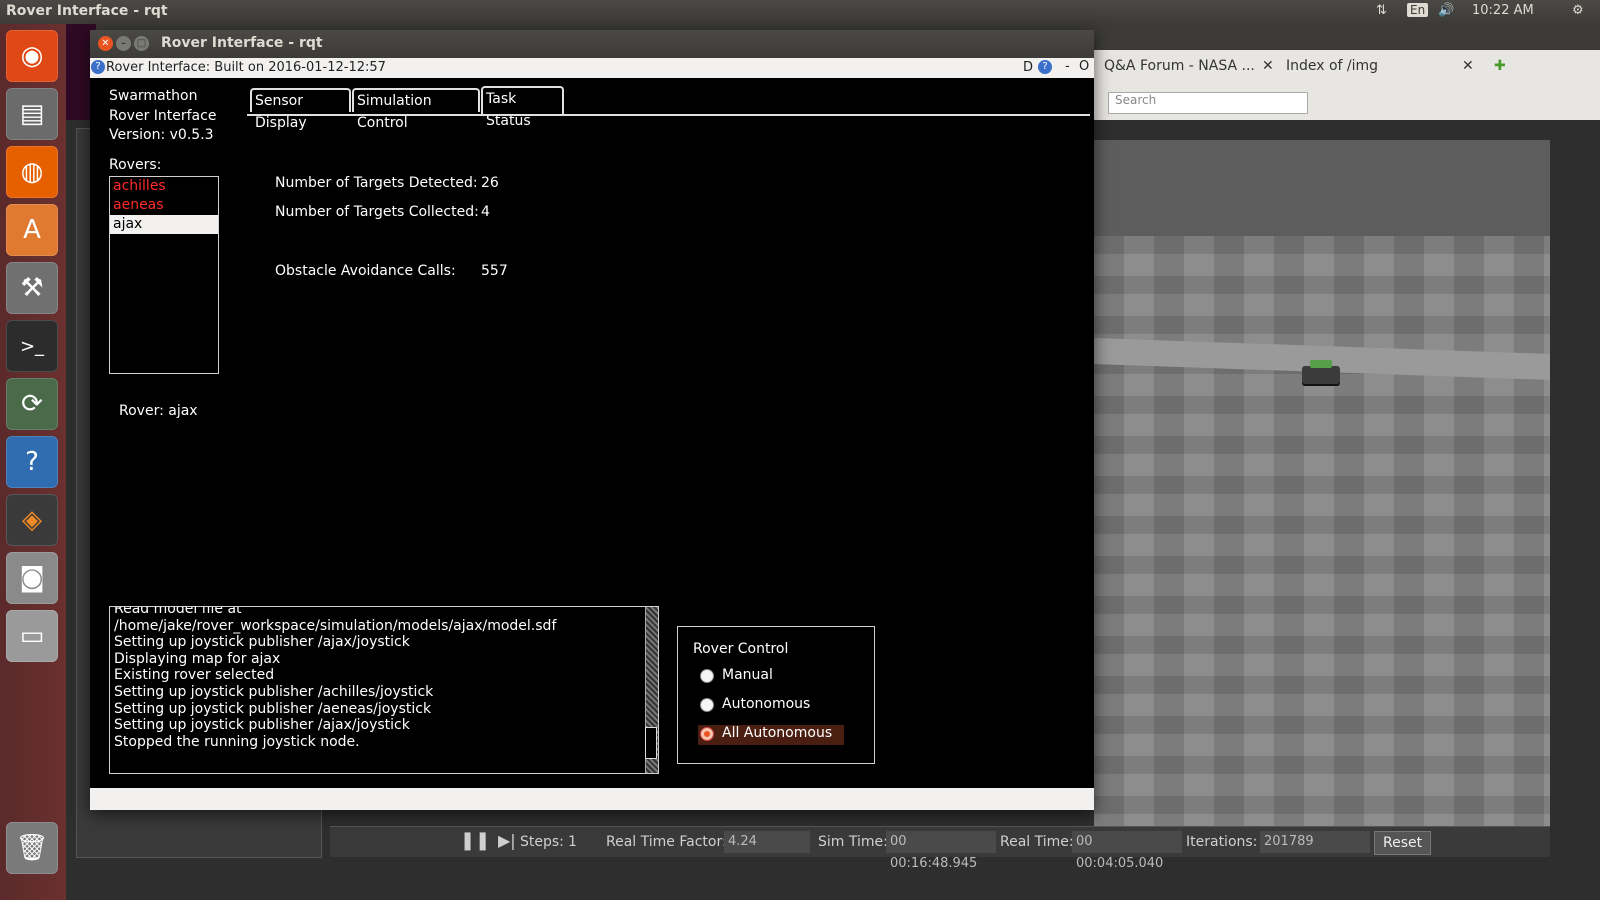 The image size is (1600, 900). What do you see at coordinates (153, 96) in the screenshot?
I see `app-name-line1: Swarmathon` at bounding box center [153, 96].